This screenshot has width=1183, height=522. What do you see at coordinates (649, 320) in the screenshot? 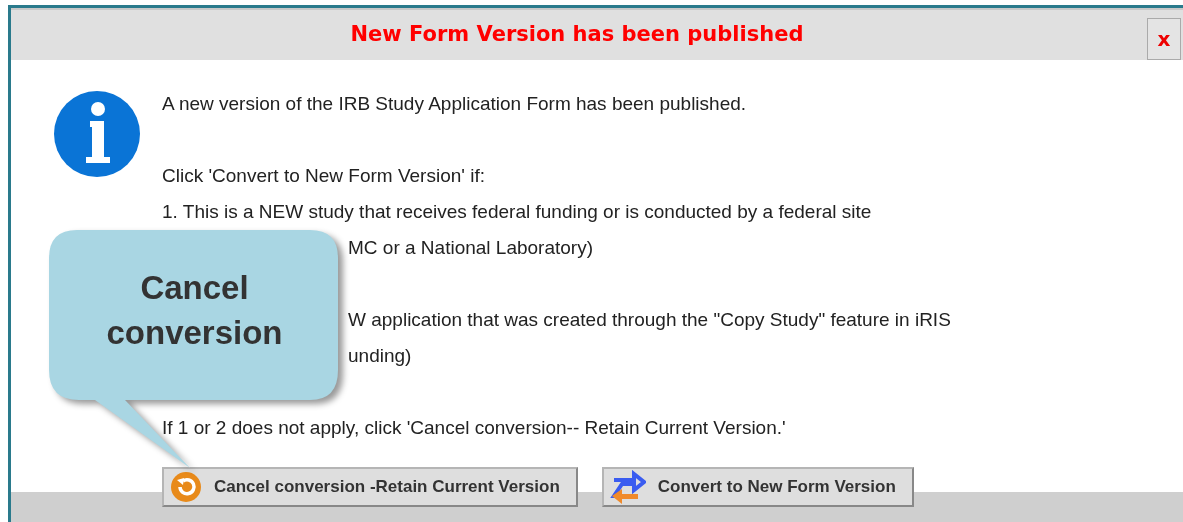
I see `text-line: W application that was created through the "Copy Study" feature in iRIS` at bounding box center [649, 320].